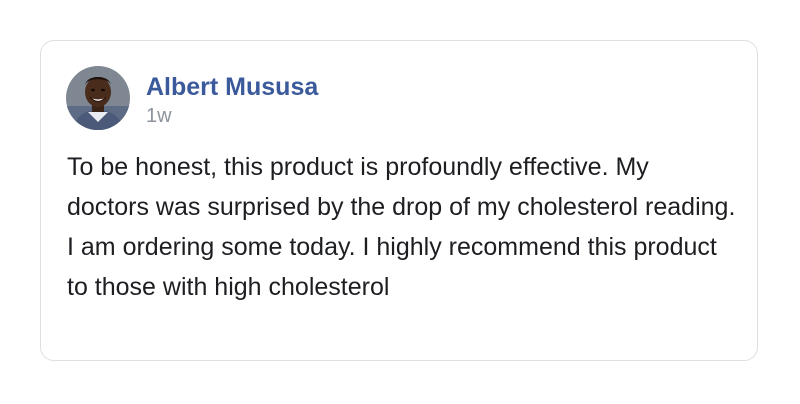  I want to click on comment-meta: Albert Mususa 1w, so click(232, 100).